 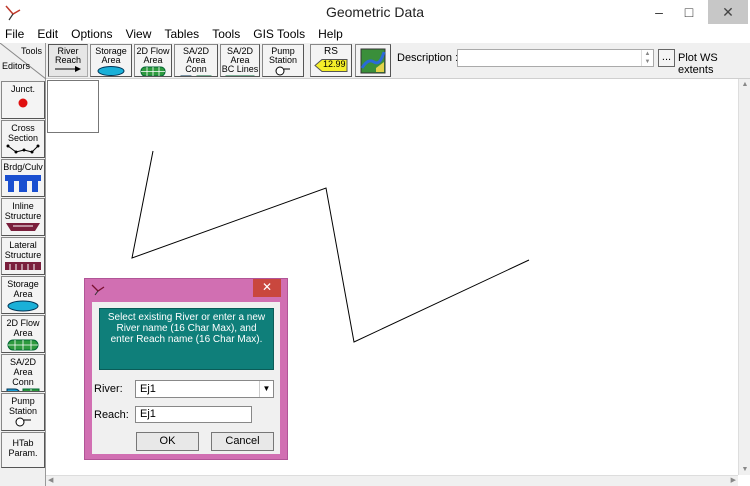 I want to click on menu-tables: Tables, so click(x=181, y=34).